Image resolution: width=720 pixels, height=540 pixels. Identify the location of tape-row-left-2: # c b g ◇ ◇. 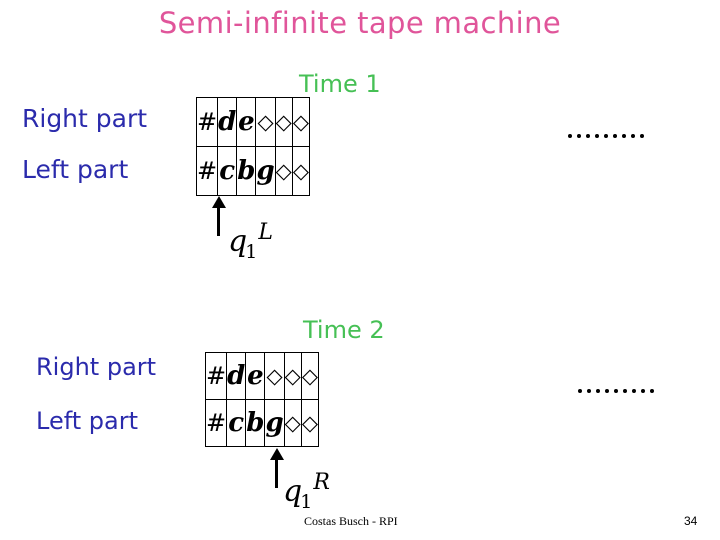
(261, 423).